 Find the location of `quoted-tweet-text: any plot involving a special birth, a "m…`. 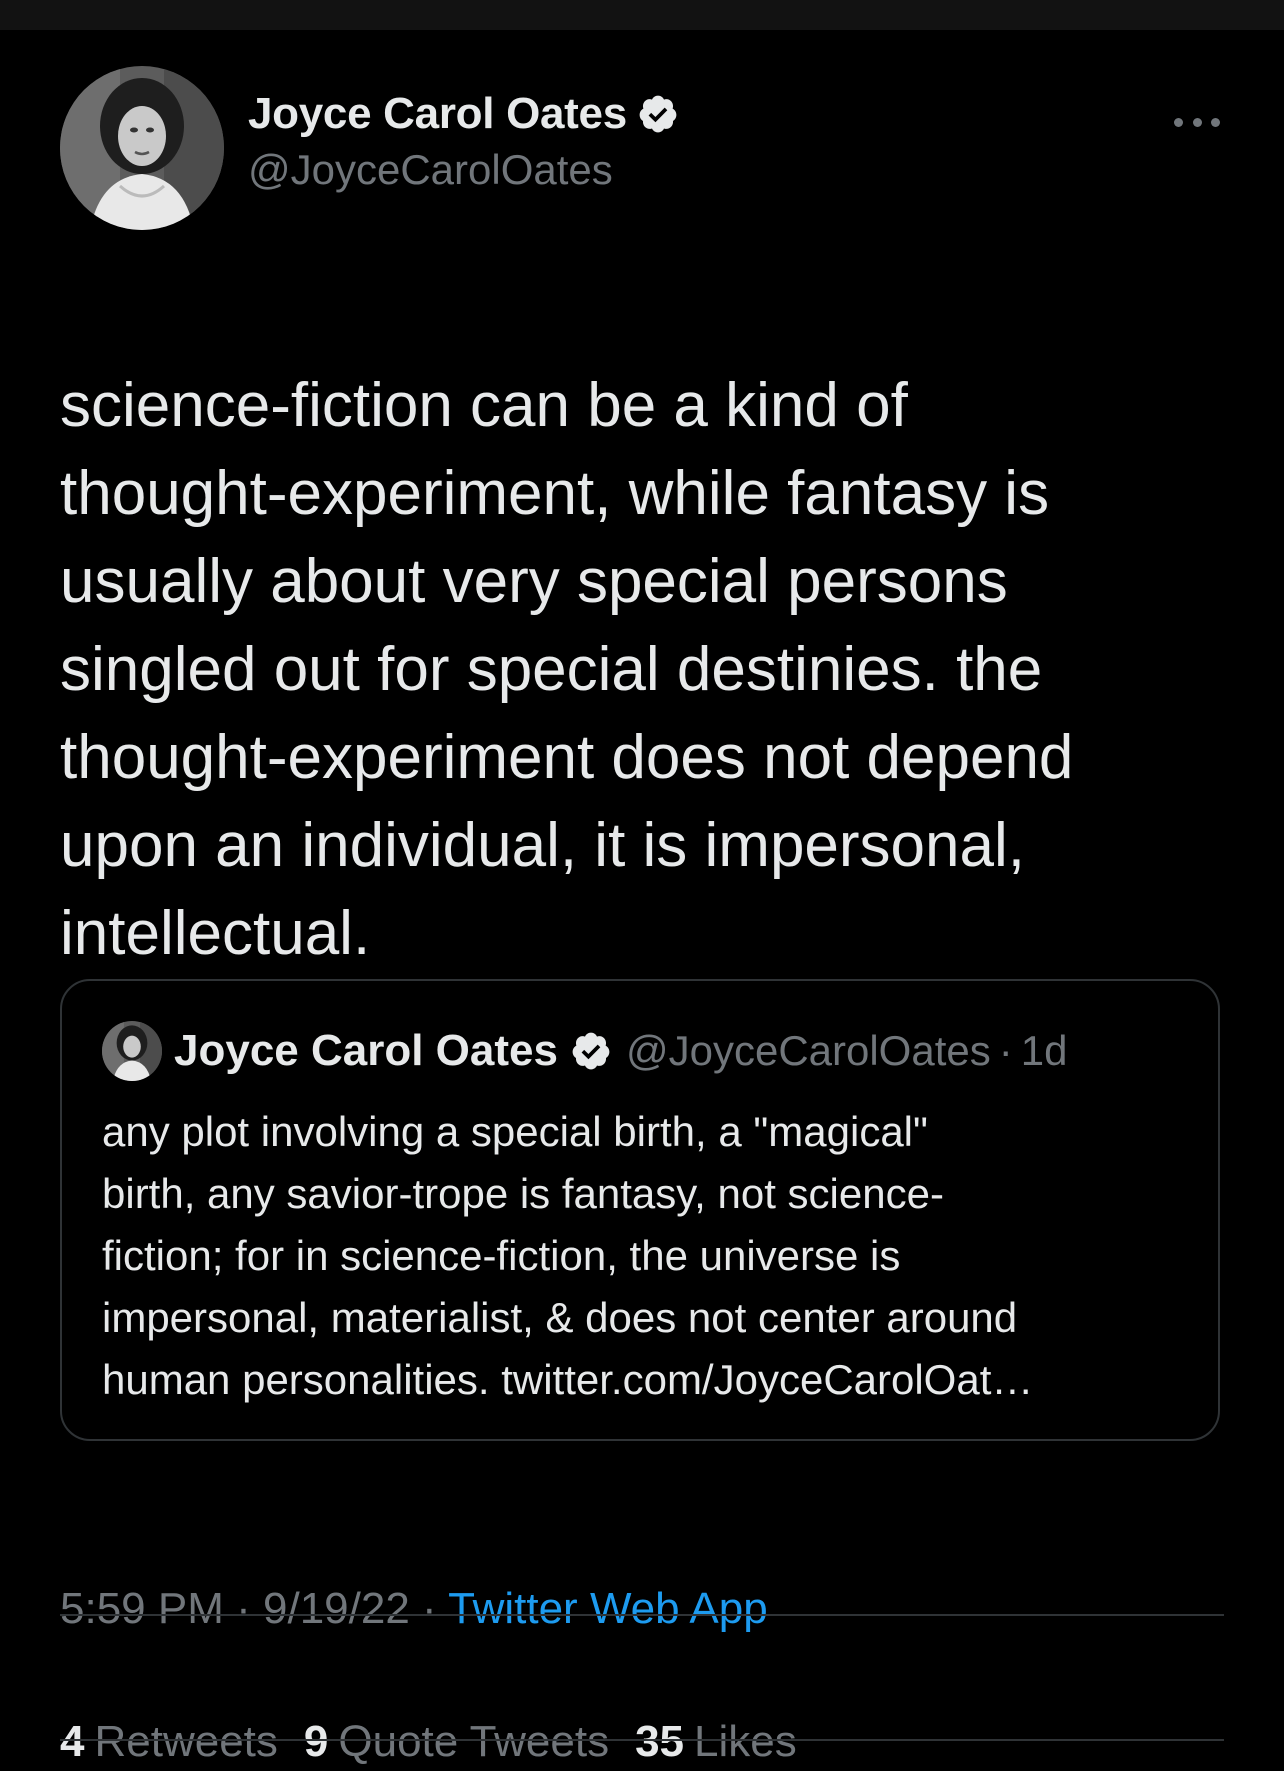

quoted-tweet-text: any plot involving a special birth, a "m… is located at coordinates (568, 1255).